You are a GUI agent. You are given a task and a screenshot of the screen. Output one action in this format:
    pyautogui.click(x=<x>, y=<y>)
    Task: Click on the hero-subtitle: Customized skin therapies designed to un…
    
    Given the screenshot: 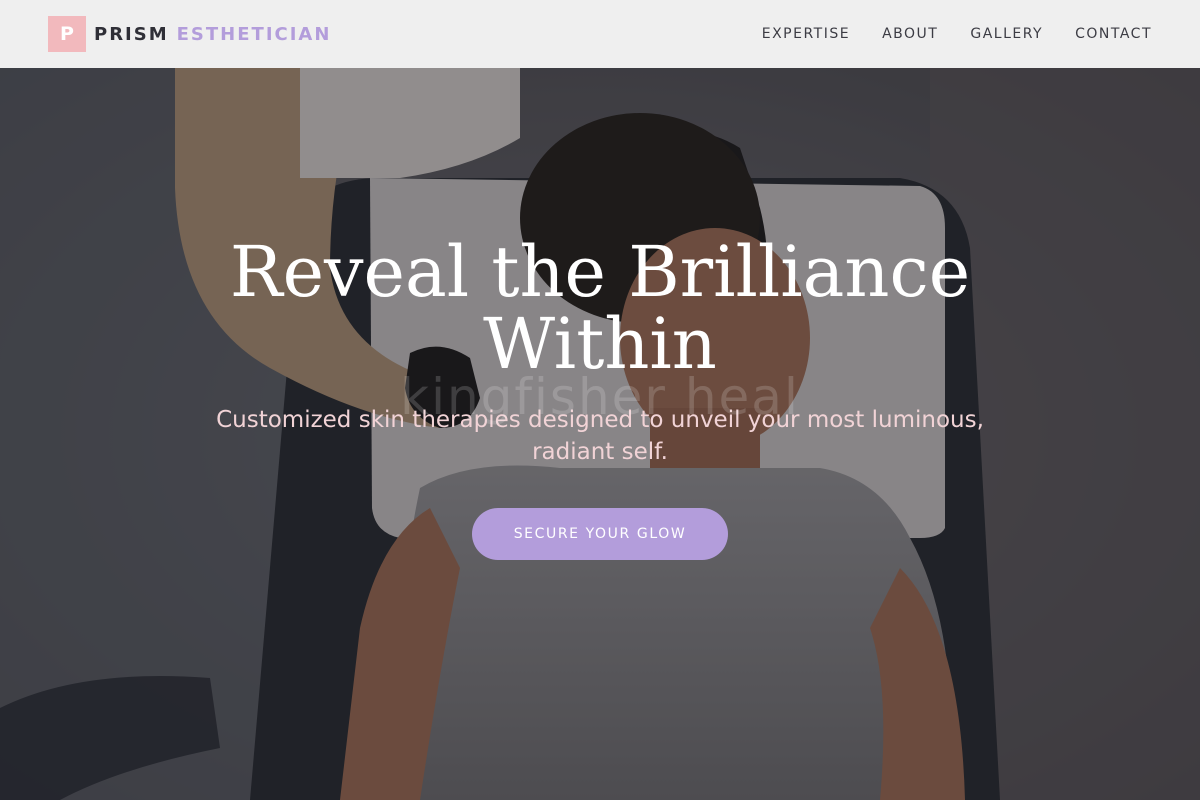 What is the action you would take?
    pyautogui.click(x=600, y=436)
    